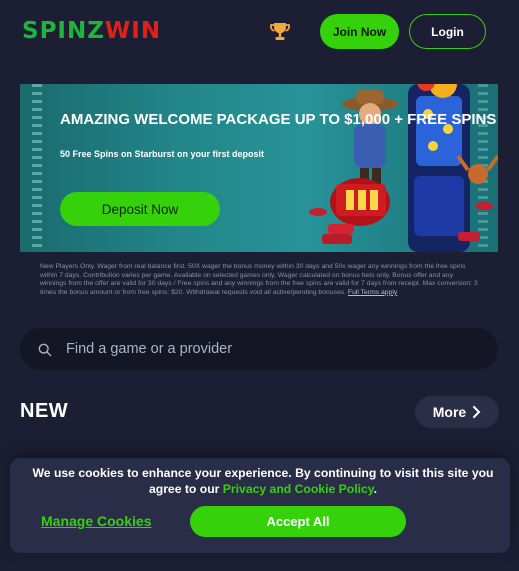 This screenshot has height=571, width=519. I want to click on full-terms-link: Full Terms apply, so click(372, 292).